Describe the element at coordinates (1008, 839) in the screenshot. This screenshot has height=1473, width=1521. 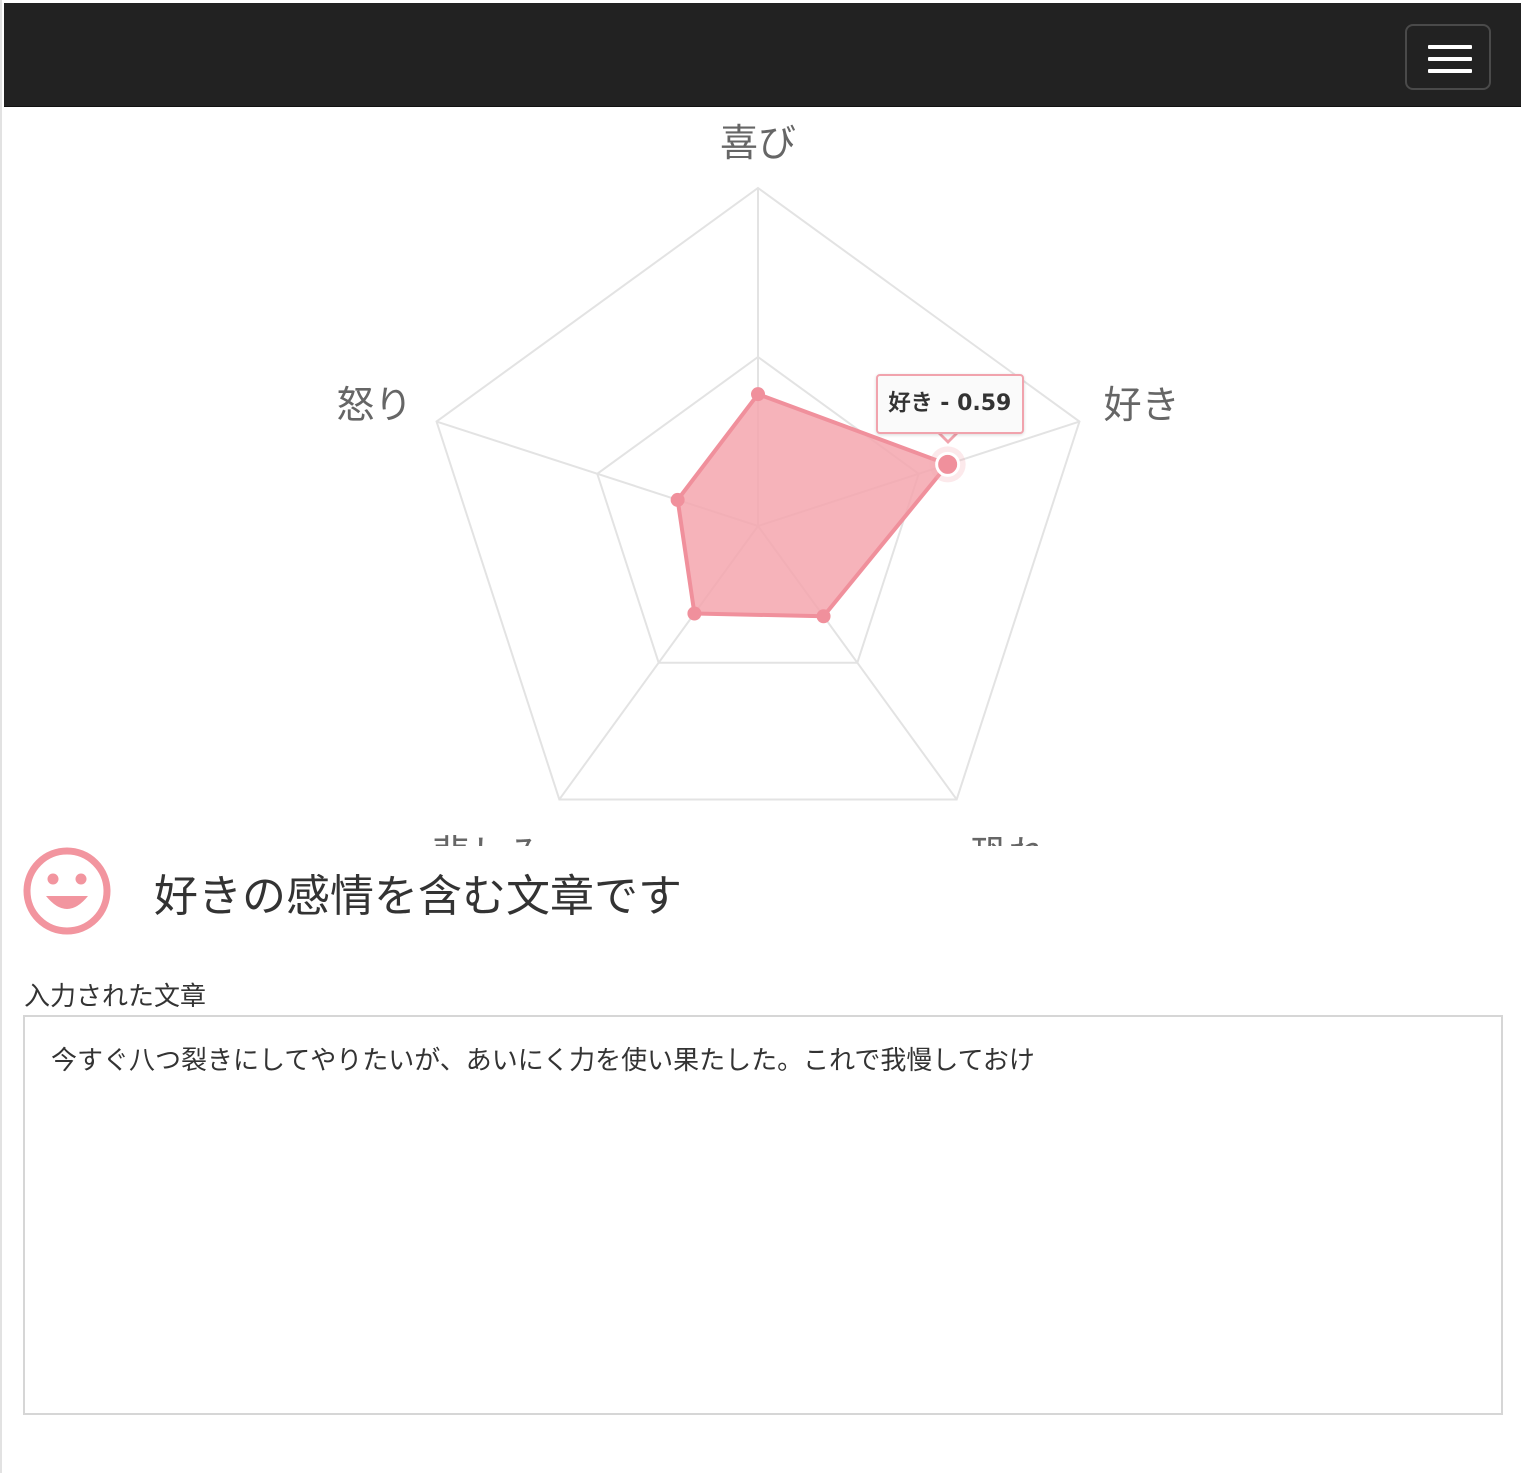
I see `radar-axis-label: 恐れ` at that location.